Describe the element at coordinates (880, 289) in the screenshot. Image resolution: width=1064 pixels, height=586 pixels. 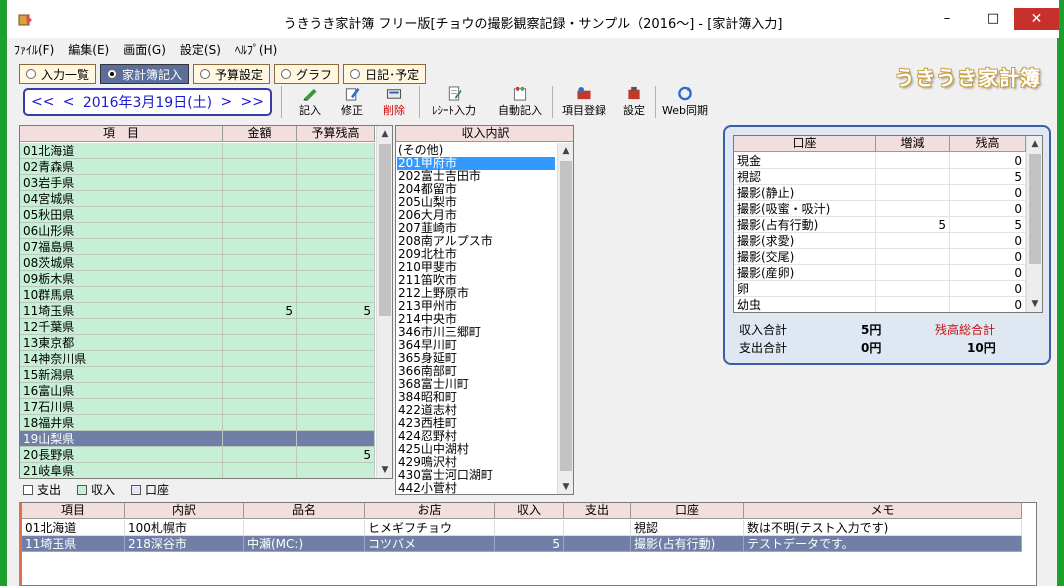
I see `account-row: 卵0` at that location.